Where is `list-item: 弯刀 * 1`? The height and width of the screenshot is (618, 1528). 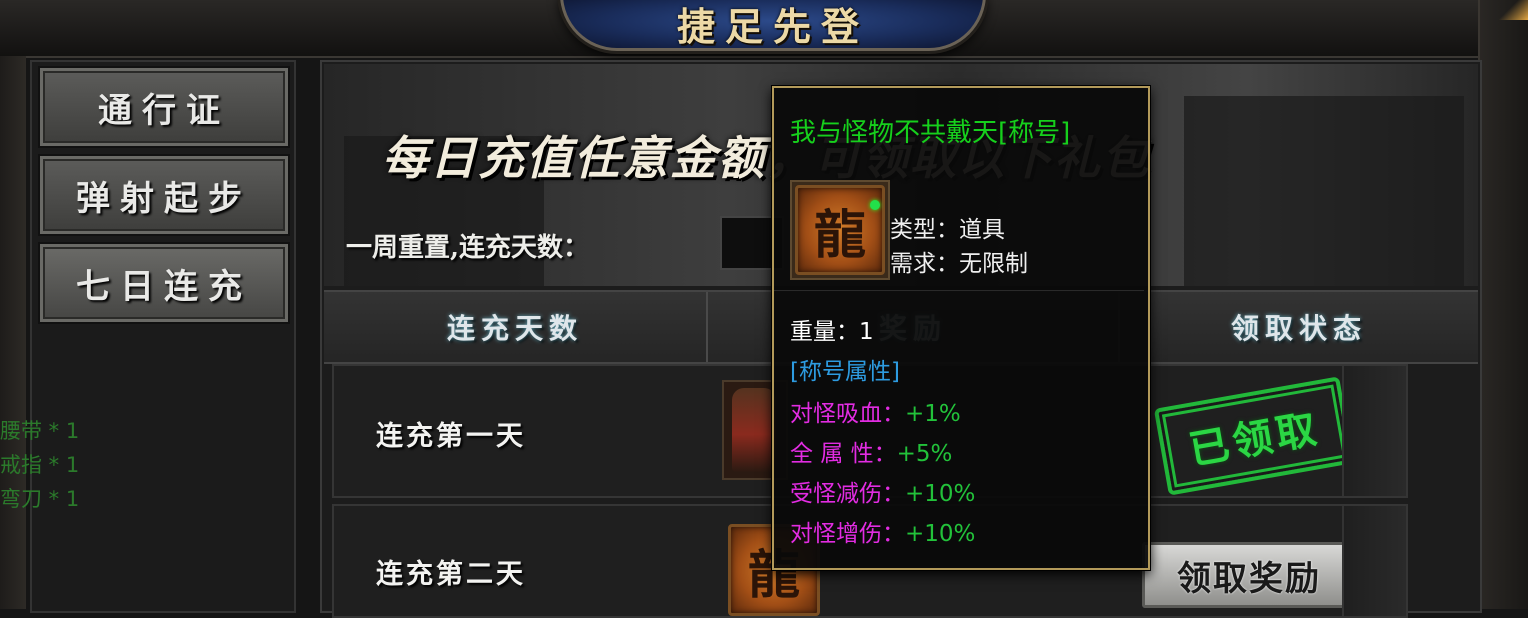
list-item: 弯刀 * 1 is located at coordinates (40, 499).